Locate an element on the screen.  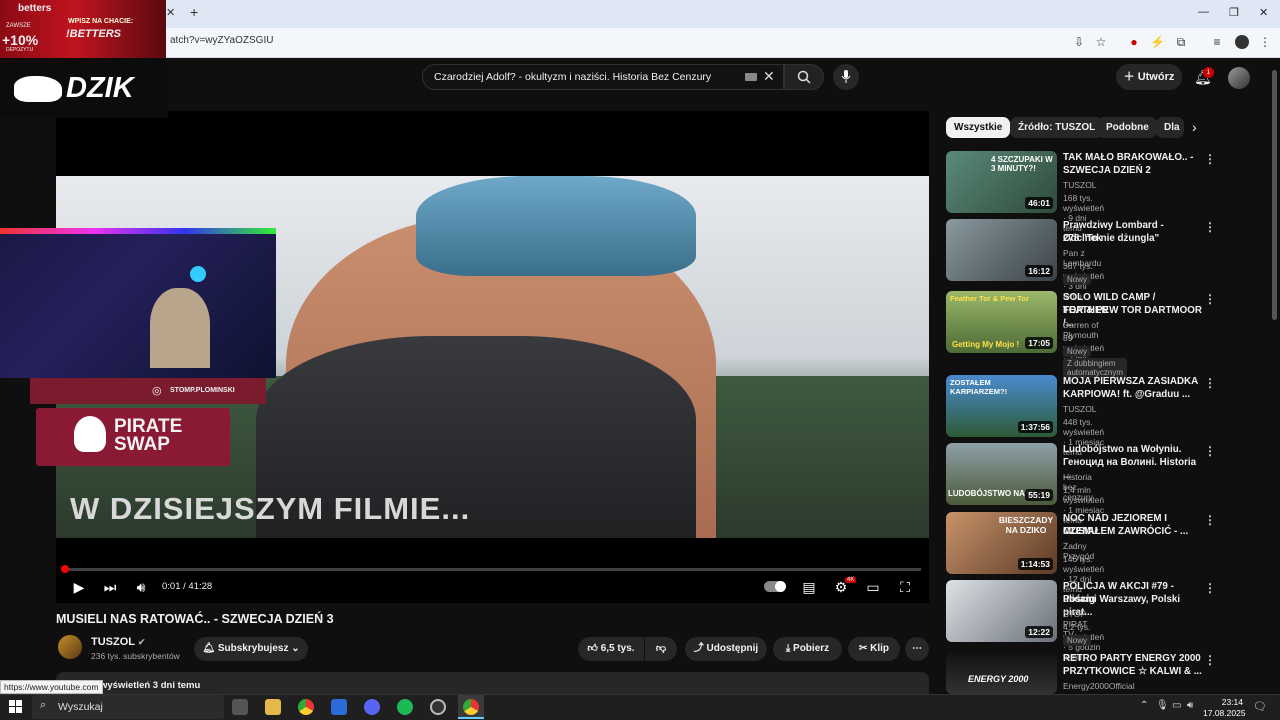
keyboard-icon is located at coordinates (751, 77).